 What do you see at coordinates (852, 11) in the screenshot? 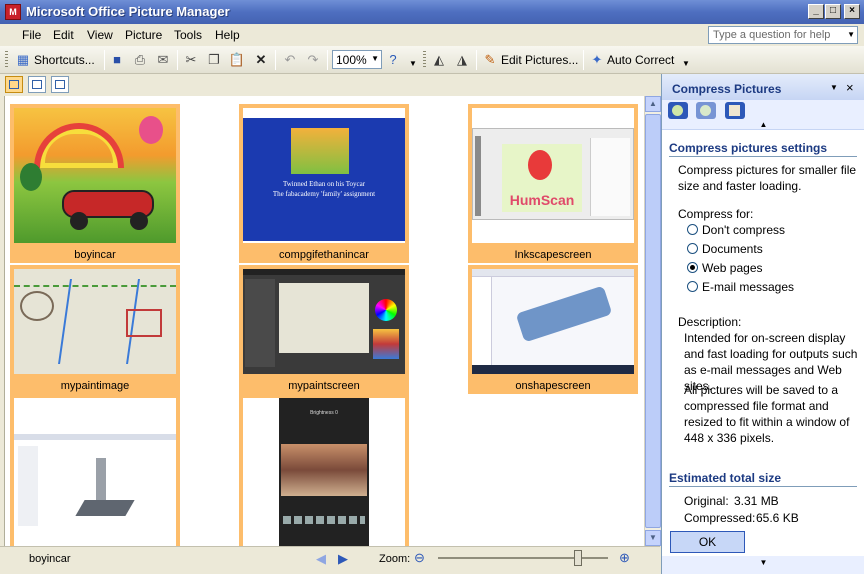
I see `close-button: ×` at bounding box center [852, 11].